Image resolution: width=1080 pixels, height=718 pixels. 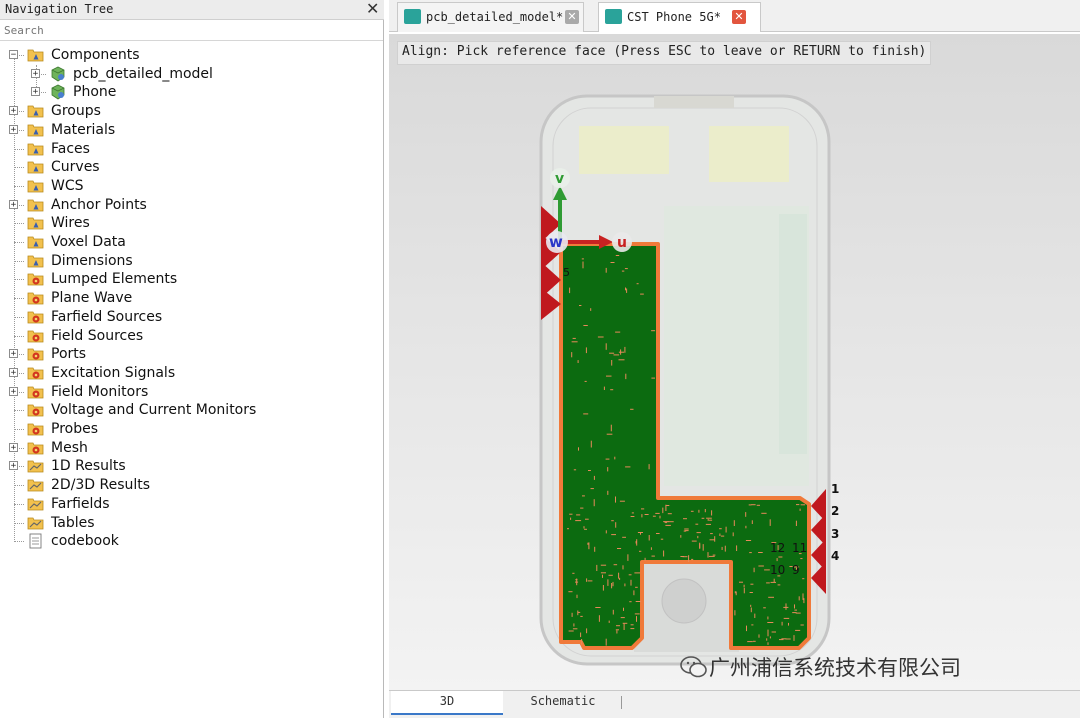 What do you see at coordinates (190, 523) in the screenshot?
I see `tree-item-tables: Tables` at bounding box center [190, 523].